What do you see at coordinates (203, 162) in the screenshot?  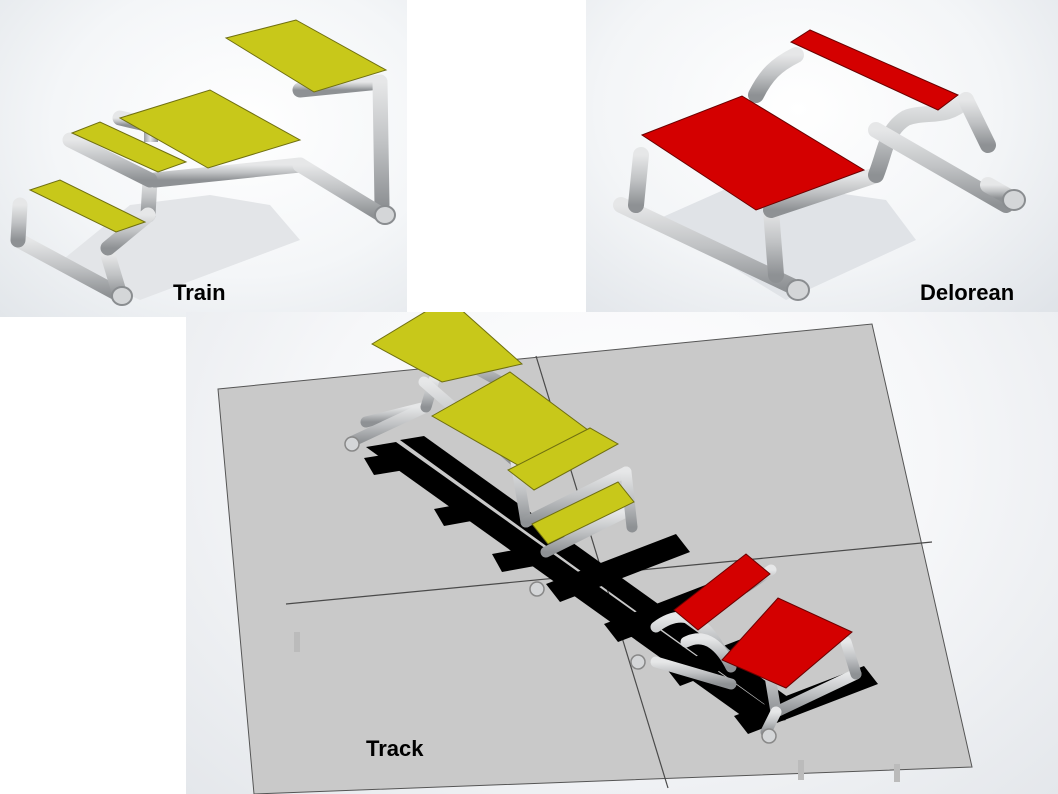 I see `train-model-illustration` at bounding box center [203, 162].